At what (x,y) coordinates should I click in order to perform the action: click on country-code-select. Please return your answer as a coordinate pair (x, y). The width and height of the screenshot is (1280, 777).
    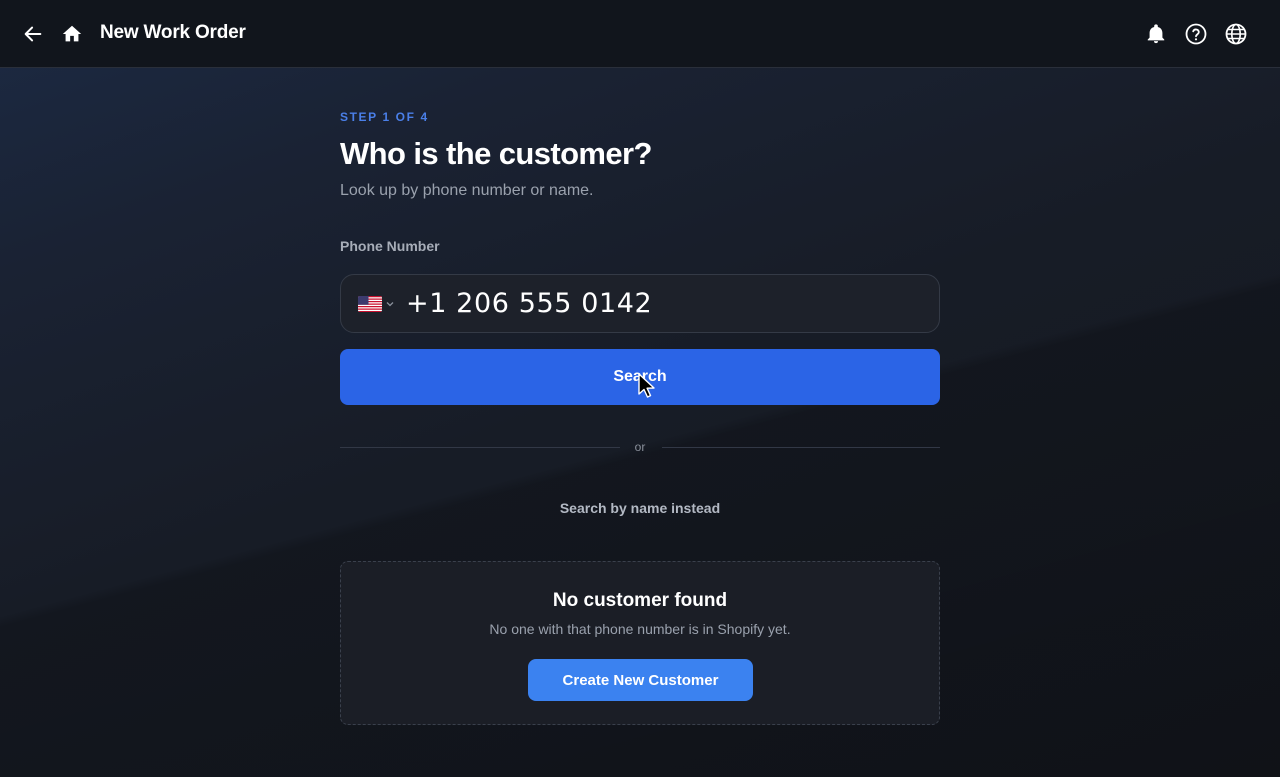
    Looking at the image, I should click on (376, 303).